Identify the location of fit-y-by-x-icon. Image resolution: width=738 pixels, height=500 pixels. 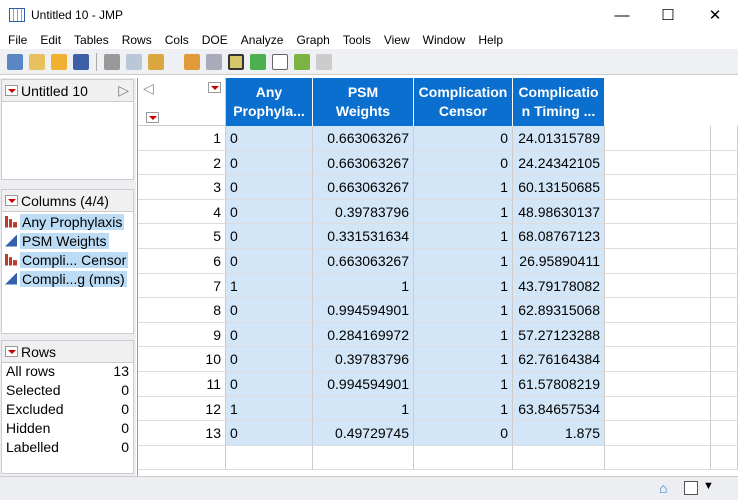
(280, 61).